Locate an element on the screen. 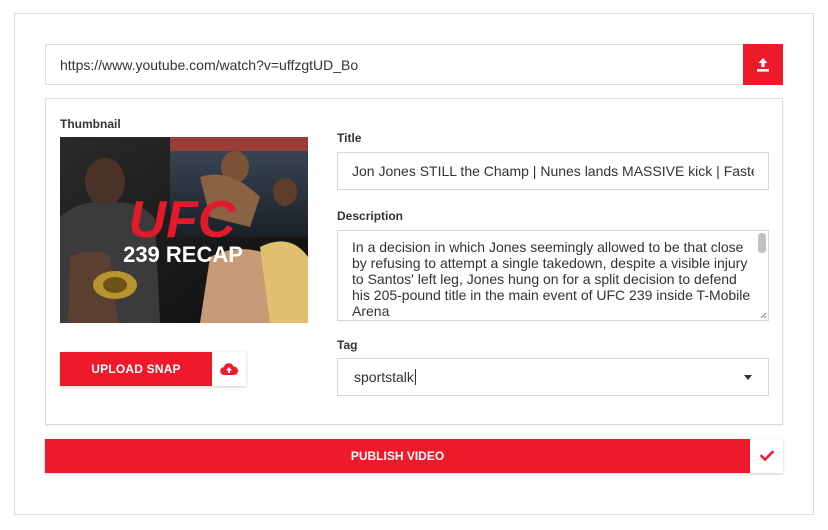 The image size is (828, 530). tag-select: sportstalk is located at coordinates (553, 377).